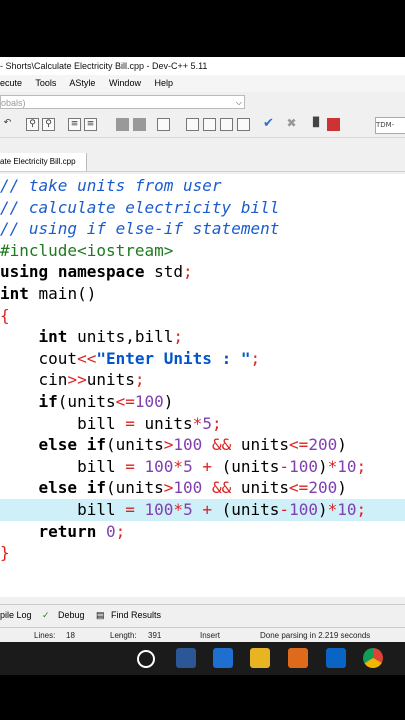 This screenshot has width=405, height=720. Describe the element at coordinates (82, 83) in the screenshot. I see `menu-astyle: AStyle` at that location.